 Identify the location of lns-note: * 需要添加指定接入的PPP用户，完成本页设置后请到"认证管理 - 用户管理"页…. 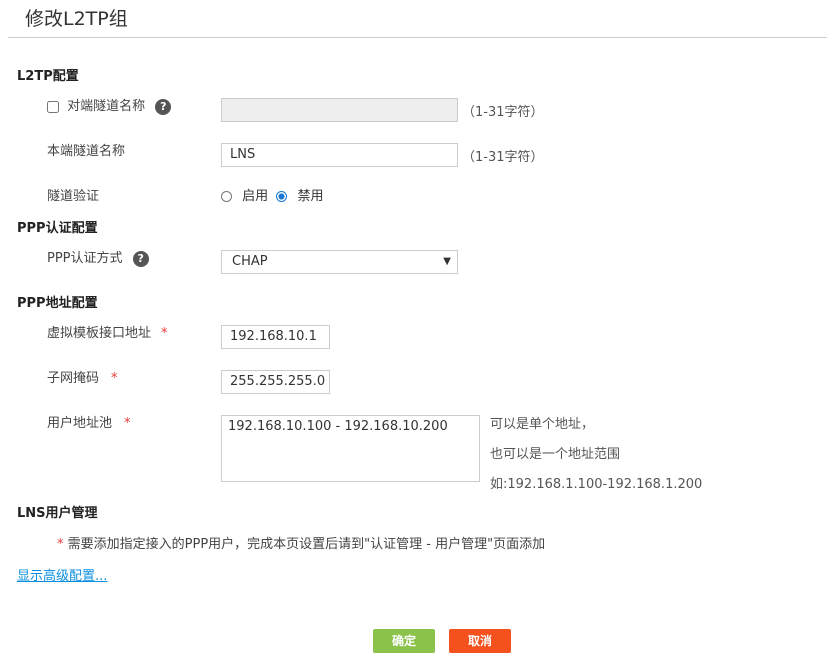
(301, 542).